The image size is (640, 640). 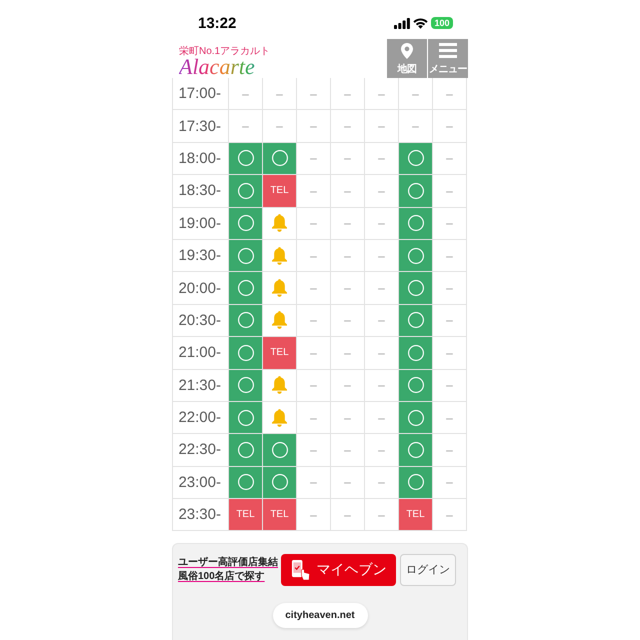 What do you see at coordinates (428, 570) in the screenshot?
I see `login-button: ログイン` at bounding box center [428, 570].